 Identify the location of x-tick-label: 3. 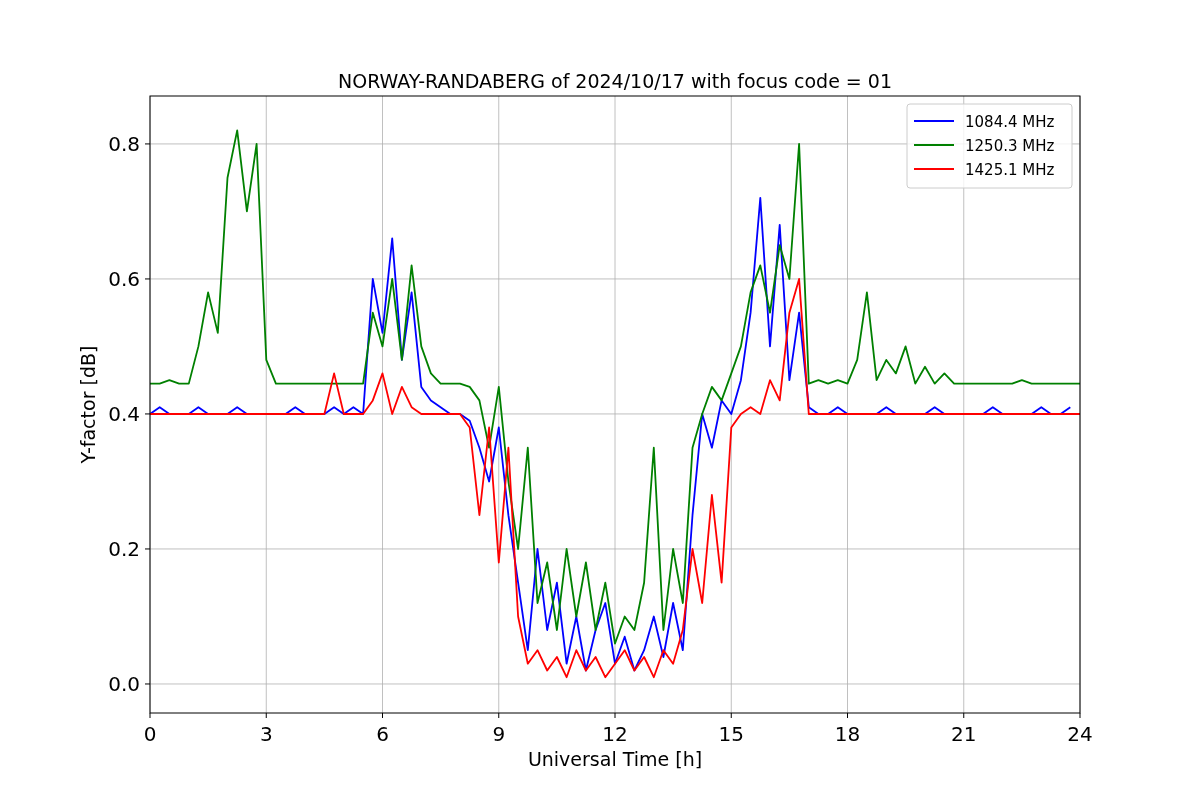
(266, 734).